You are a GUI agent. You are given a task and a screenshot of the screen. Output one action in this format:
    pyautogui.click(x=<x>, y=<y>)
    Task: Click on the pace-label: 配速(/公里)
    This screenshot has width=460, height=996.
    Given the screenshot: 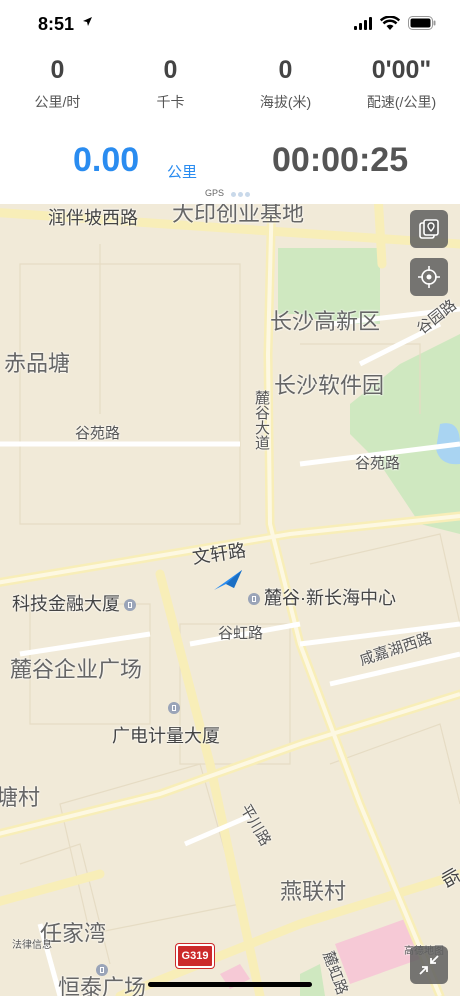 What is the action you would take?
    pyautogui.click(x=401, y=102)
    